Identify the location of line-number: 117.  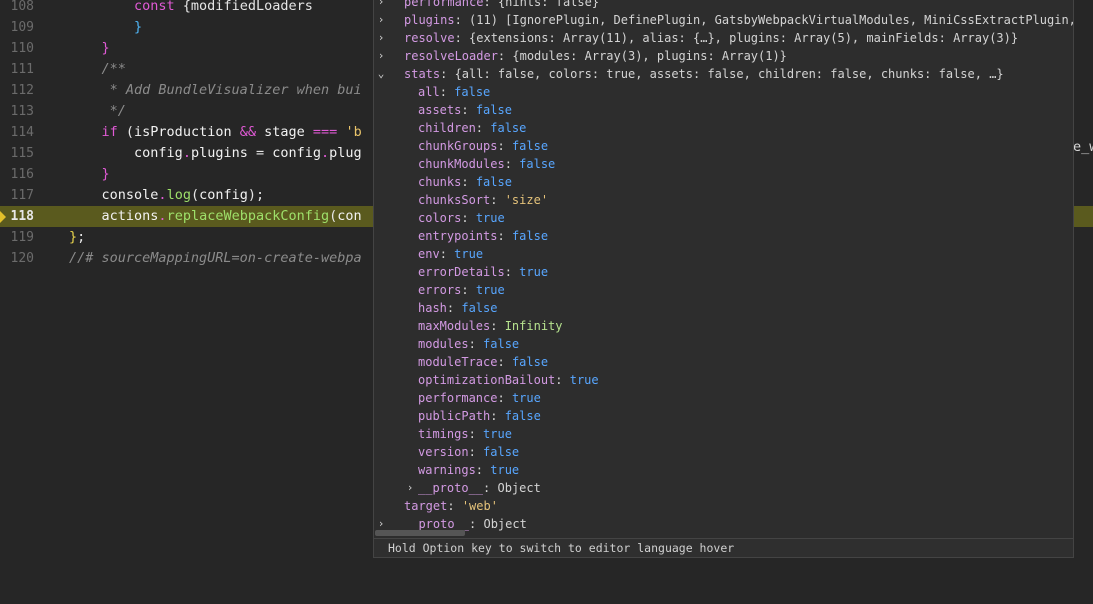
(17, 195).